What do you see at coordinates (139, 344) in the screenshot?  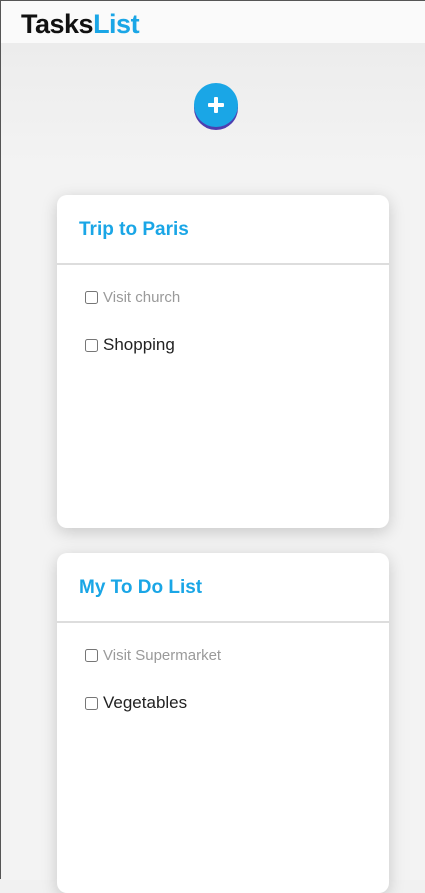 I see `task-label: Shopping` at bounding box center [139, 344].